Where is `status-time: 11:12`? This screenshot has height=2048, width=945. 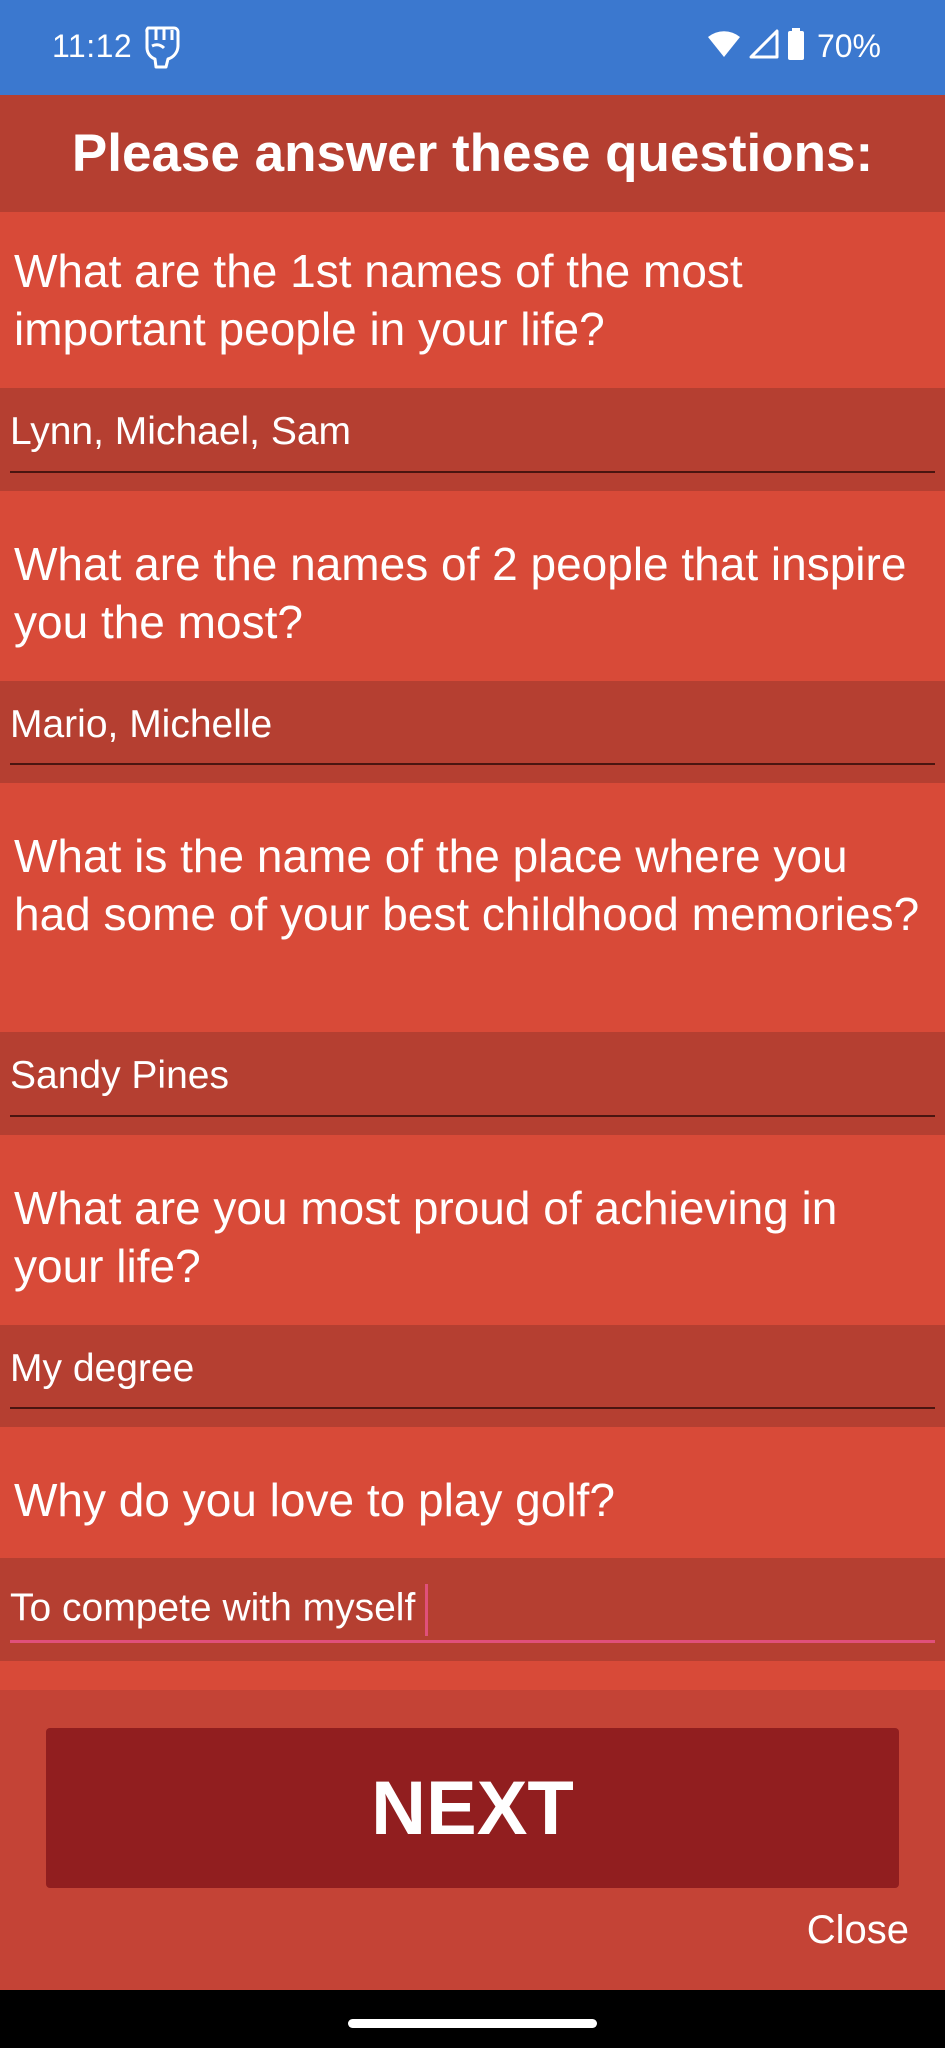
status-time: 11:12 is located at coordinates (92, 46).